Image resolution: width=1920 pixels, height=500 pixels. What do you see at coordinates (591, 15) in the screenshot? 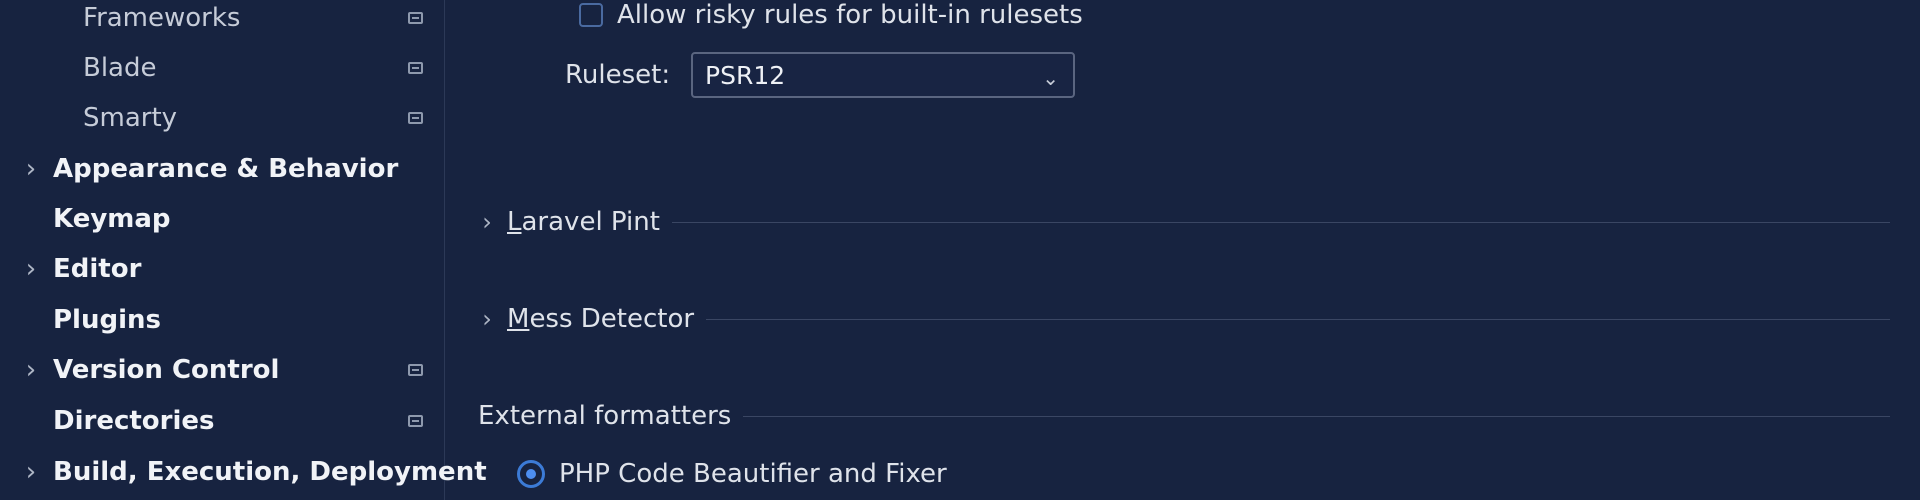
I see `risky-rules-checkbox` at bounding box center [591, 15].